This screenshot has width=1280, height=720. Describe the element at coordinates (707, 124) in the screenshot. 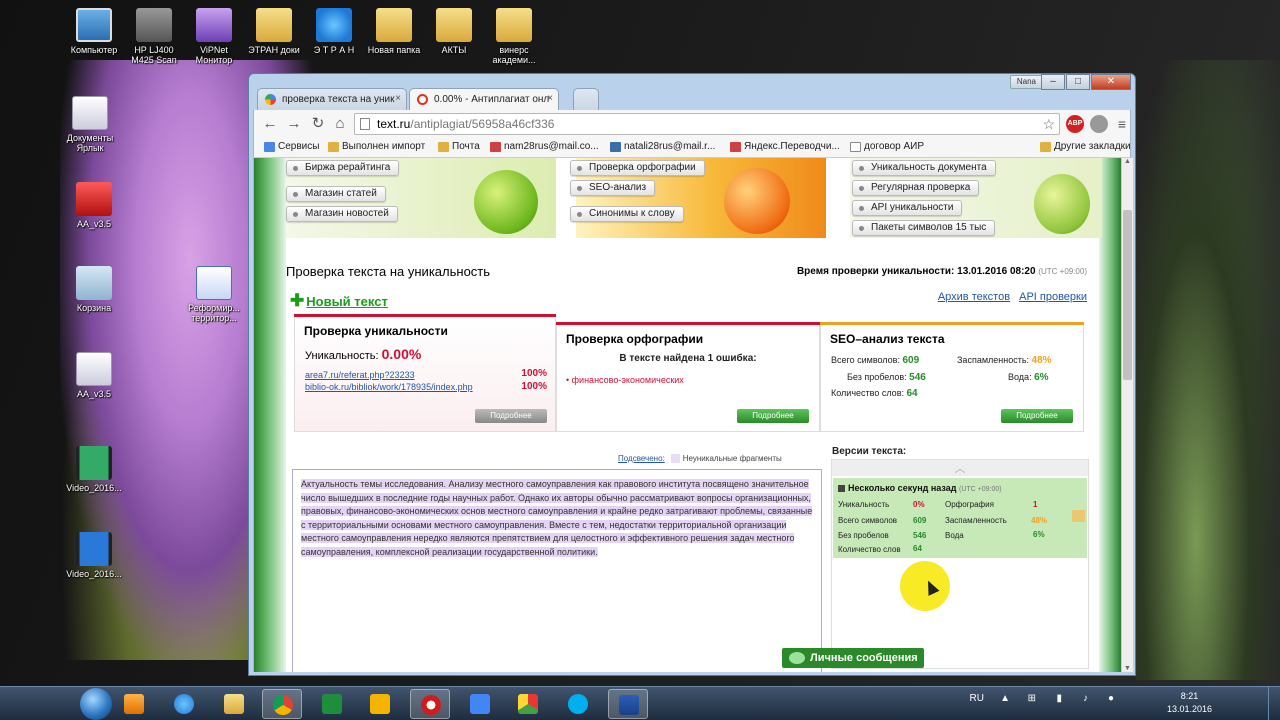

I see `address-bar: text.ru/antiplagiat/56958a46cf336 ☆` at that location.